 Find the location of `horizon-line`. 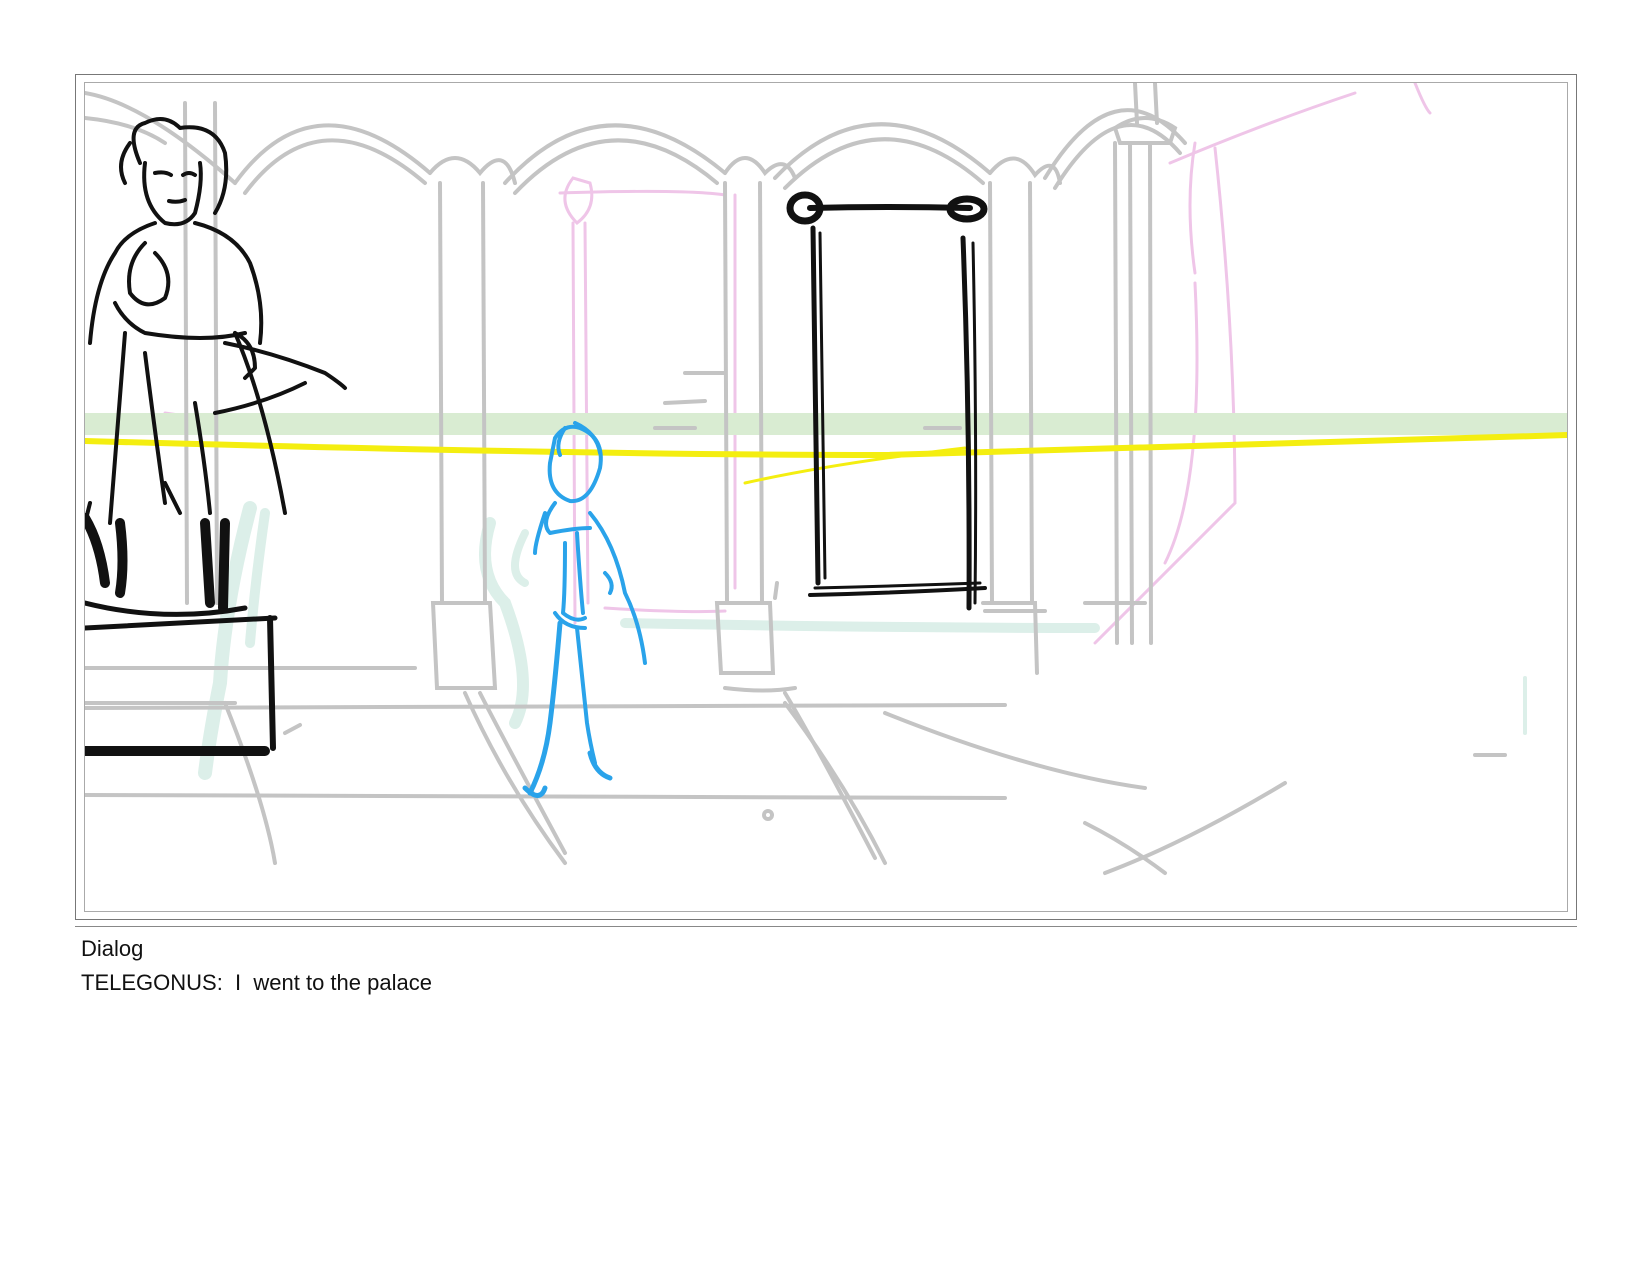

horizon-line is located at coordinates (826, 458).